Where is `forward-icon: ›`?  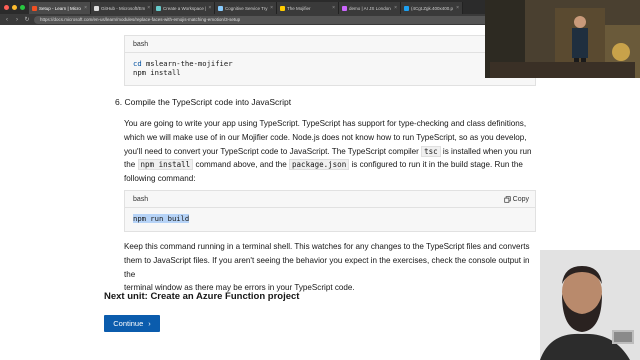 forward-icon: › is located at coordinates (17, 20).